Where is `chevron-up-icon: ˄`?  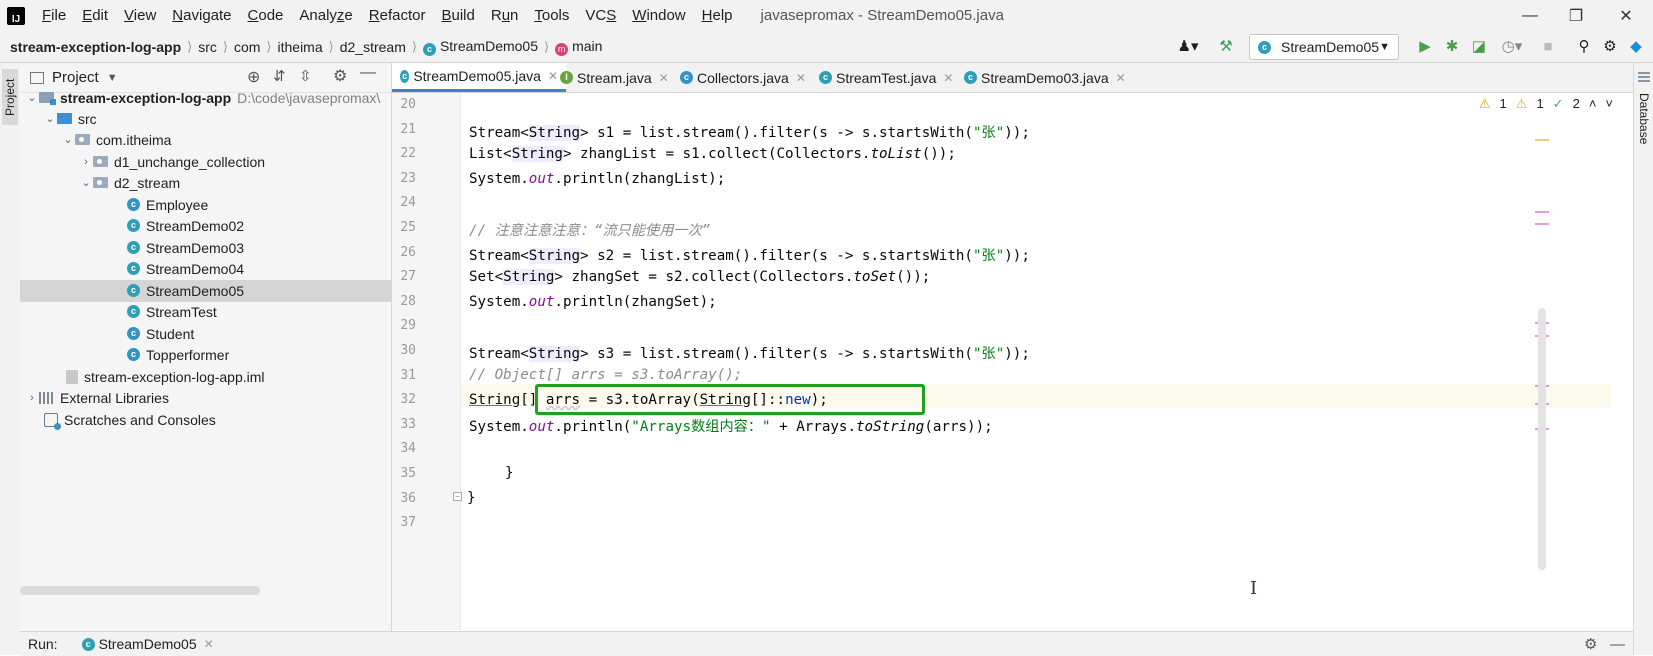 chevron-up-icon: ˄ is located at coordinates (1593, 104).